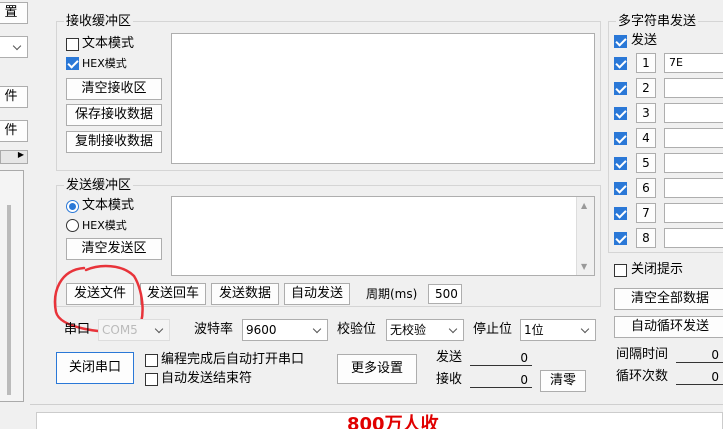  Describe the element at coordinates (14, 97) in the screenshot. I see `left-item-a-button: 件` at that location.